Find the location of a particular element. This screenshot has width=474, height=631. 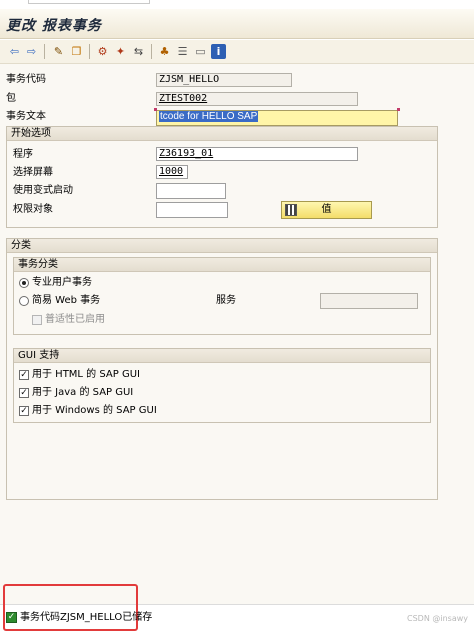

html-gui-label: 用于 HTML 的 SAP GUI is located at coordinates (86, 374).